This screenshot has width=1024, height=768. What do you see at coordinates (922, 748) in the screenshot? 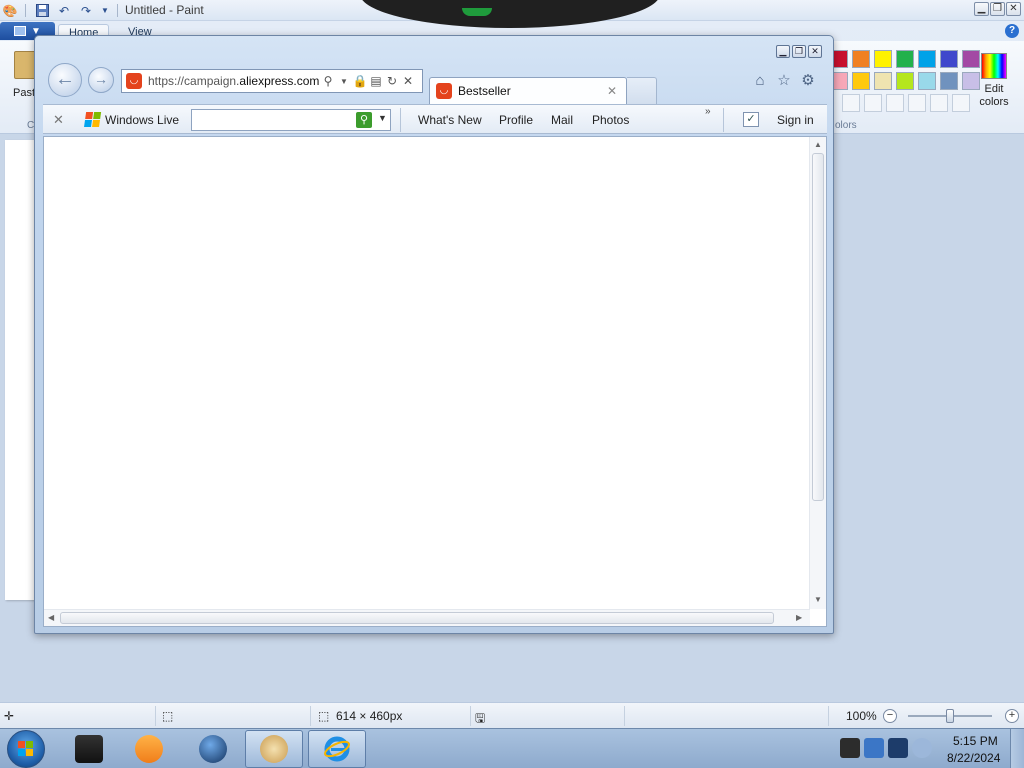
I see `tray-volume-icon` at bounding box center [922, 748].